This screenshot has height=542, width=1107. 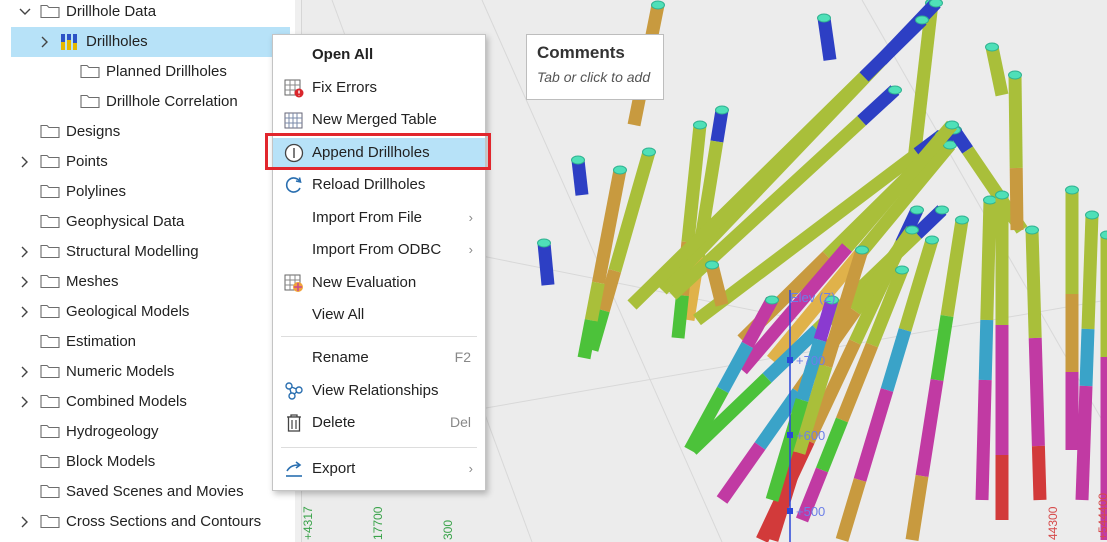 I want to click on menu-item-label: New Merged Table, so click(x=374, y=119).